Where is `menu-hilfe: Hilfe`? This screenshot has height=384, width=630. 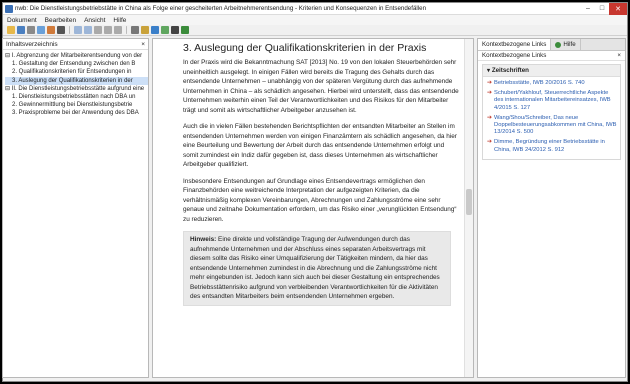 menu-hilfe: Hilfe is located at coordinates (119, 20).